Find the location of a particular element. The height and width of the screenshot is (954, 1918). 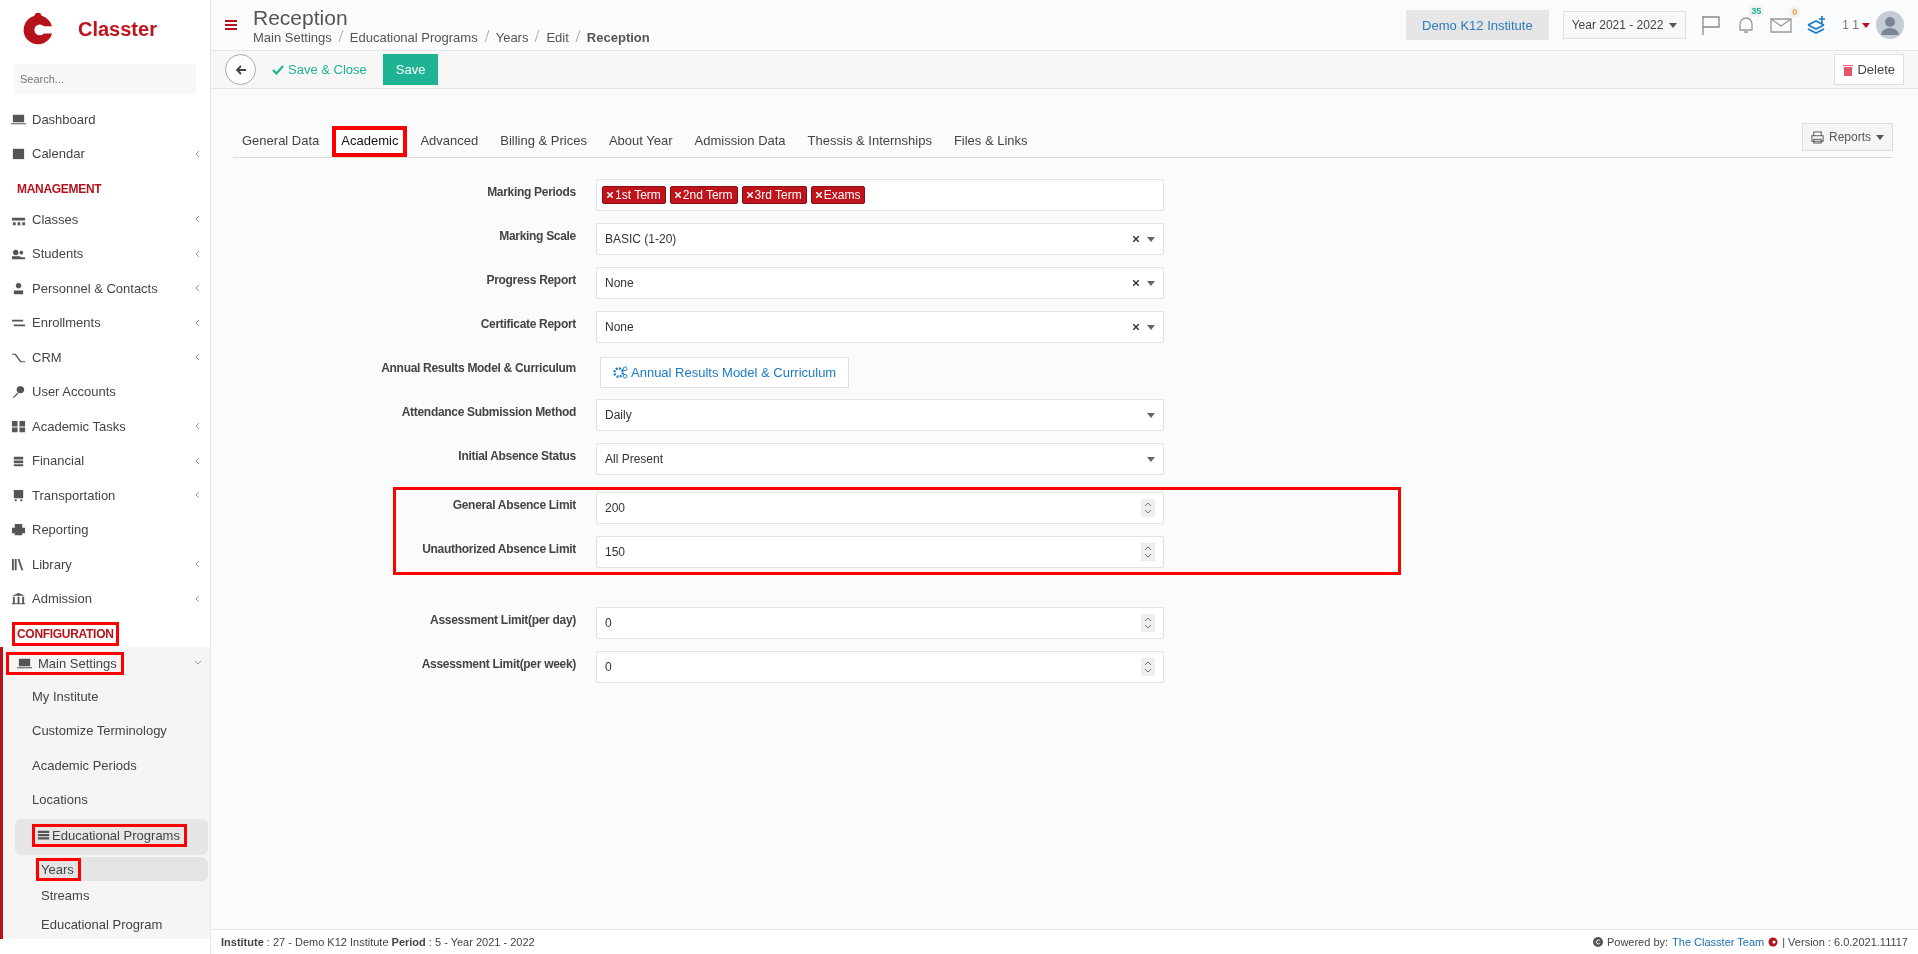

submenu-item: Streams is located at coordinates (105, 895).